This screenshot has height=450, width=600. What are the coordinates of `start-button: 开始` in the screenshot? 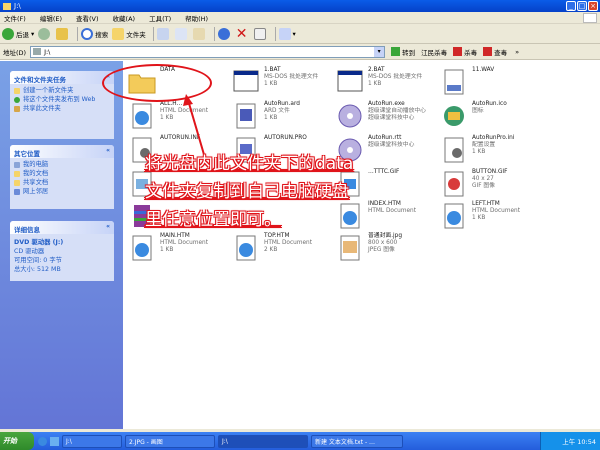 It's located at (17, 441).